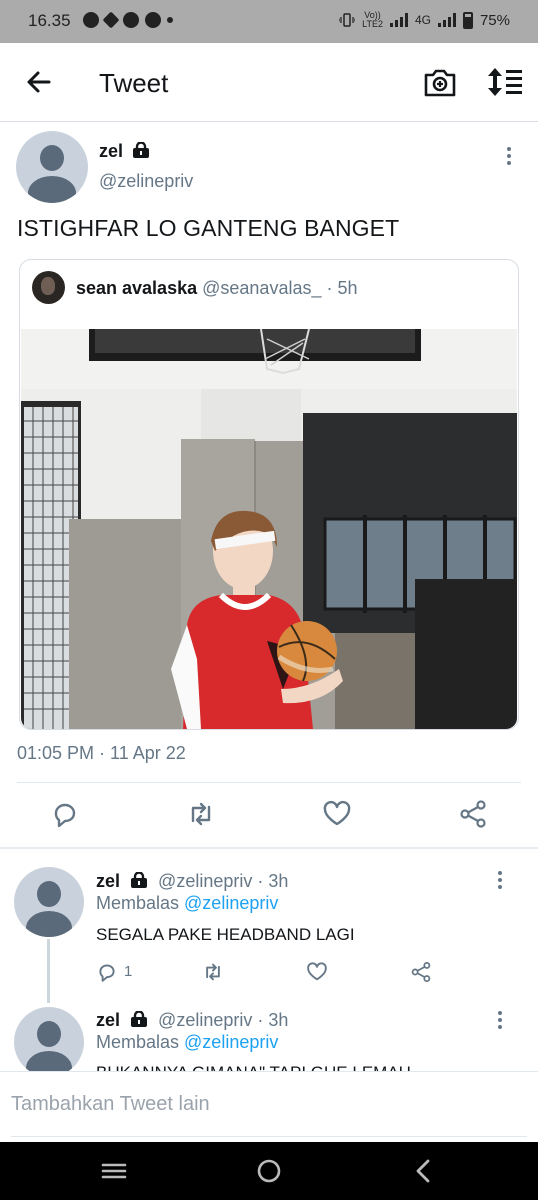  What do you see at coordinates (110, 1104) in the screenshot?
I see `compose-input: Tambahkan Tweet lain` at bounding box center [110, 1104].